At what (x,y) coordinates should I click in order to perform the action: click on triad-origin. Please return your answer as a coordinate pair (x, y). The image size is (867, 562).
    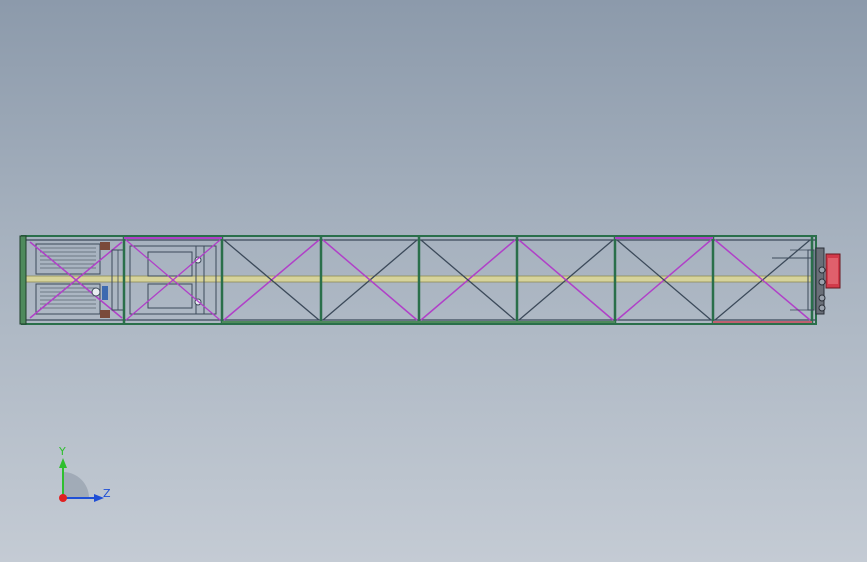
    Looking at the image, I should click on (63, 498).